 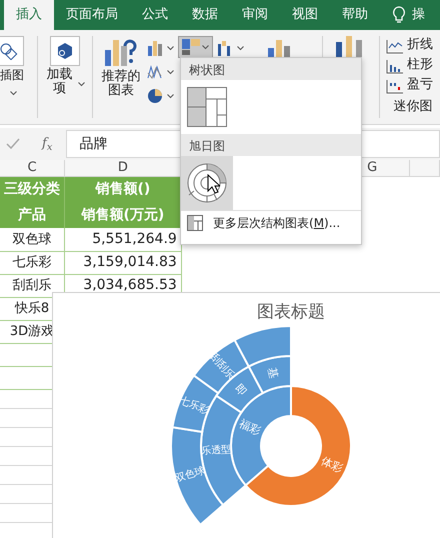 I want to click on segment-label: 七乐彩, so click(x=194, y=405).